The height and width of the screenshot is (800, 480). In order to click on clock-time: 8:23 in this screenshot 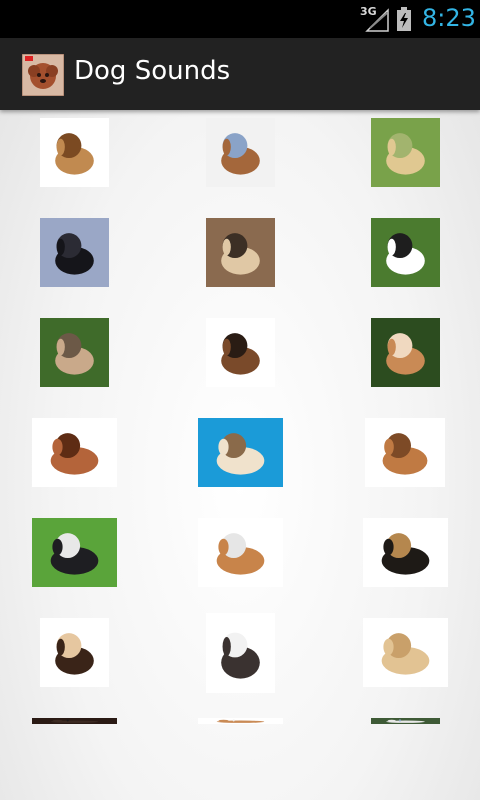, I will do `click(449, 18)`.